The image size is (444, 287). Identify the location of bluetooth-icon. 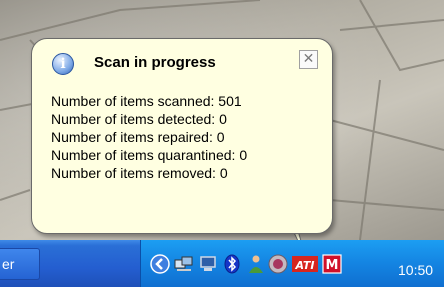
(232, 264).